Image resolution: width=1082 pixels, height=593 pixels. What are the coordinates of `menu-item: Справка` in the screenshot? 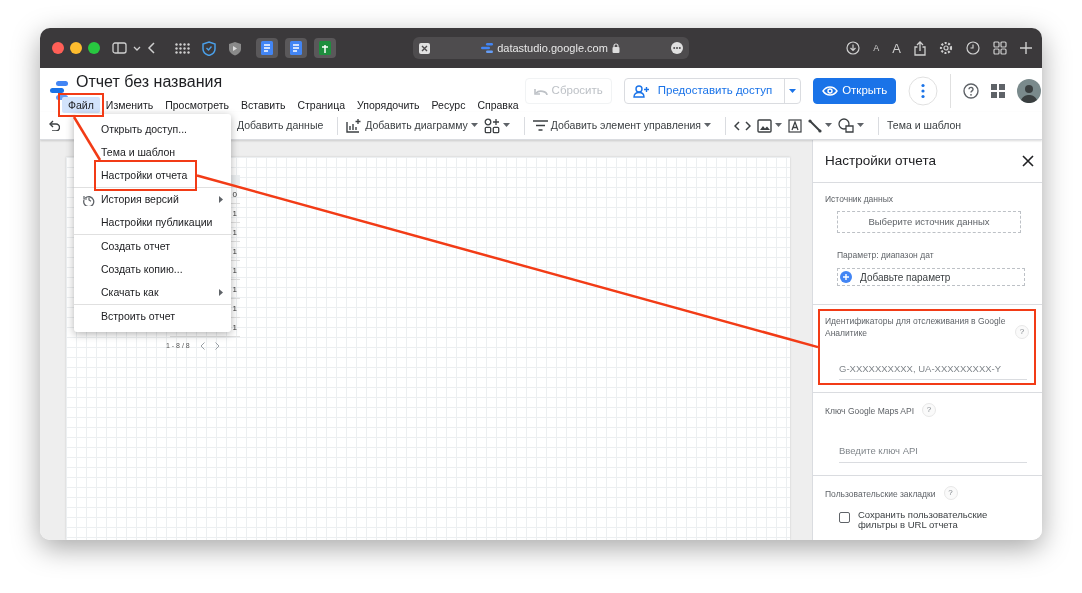 It's located at (498, 105).